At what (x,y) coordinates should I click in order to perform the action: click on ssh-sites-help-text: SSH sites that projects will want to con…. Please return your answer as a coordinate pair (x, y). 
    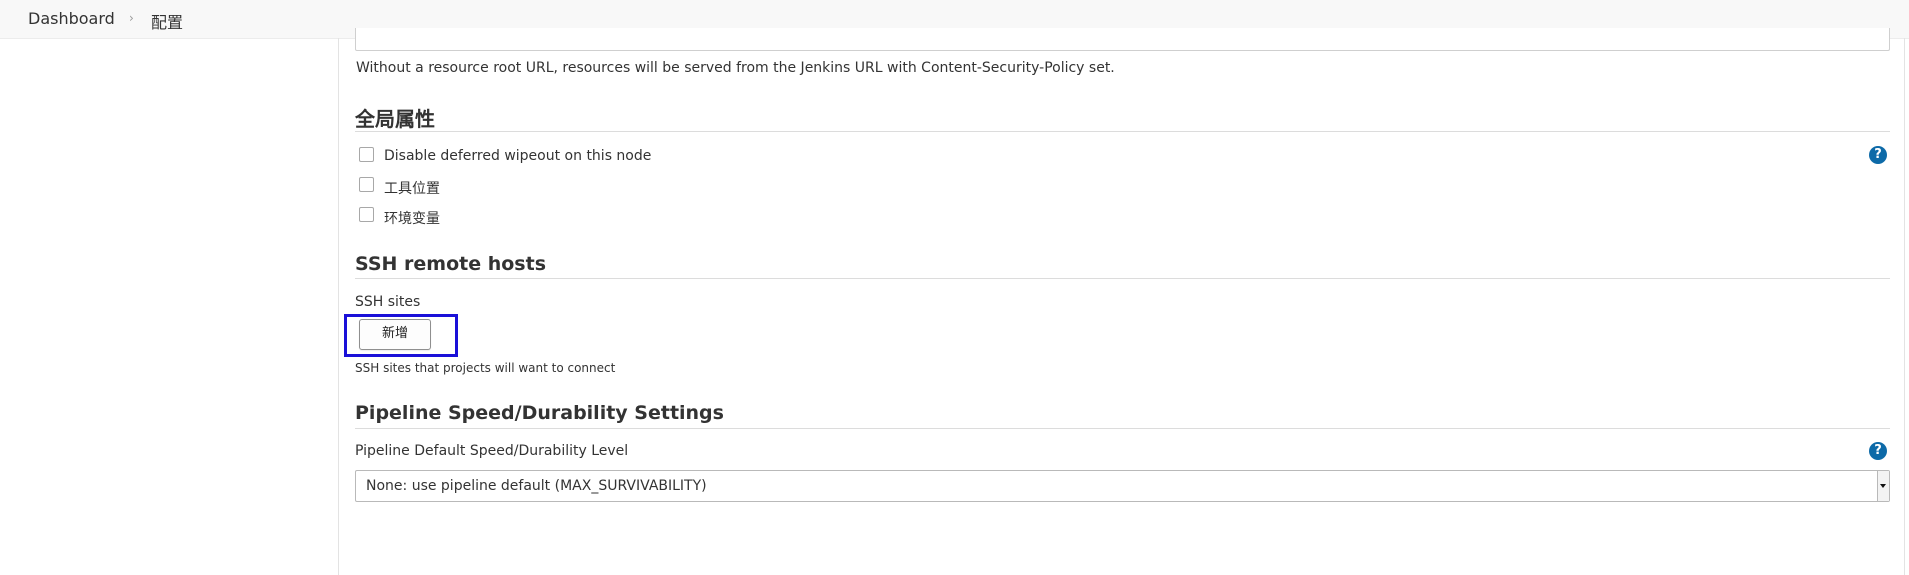
    Looking at the image, I should click on (485, 368).